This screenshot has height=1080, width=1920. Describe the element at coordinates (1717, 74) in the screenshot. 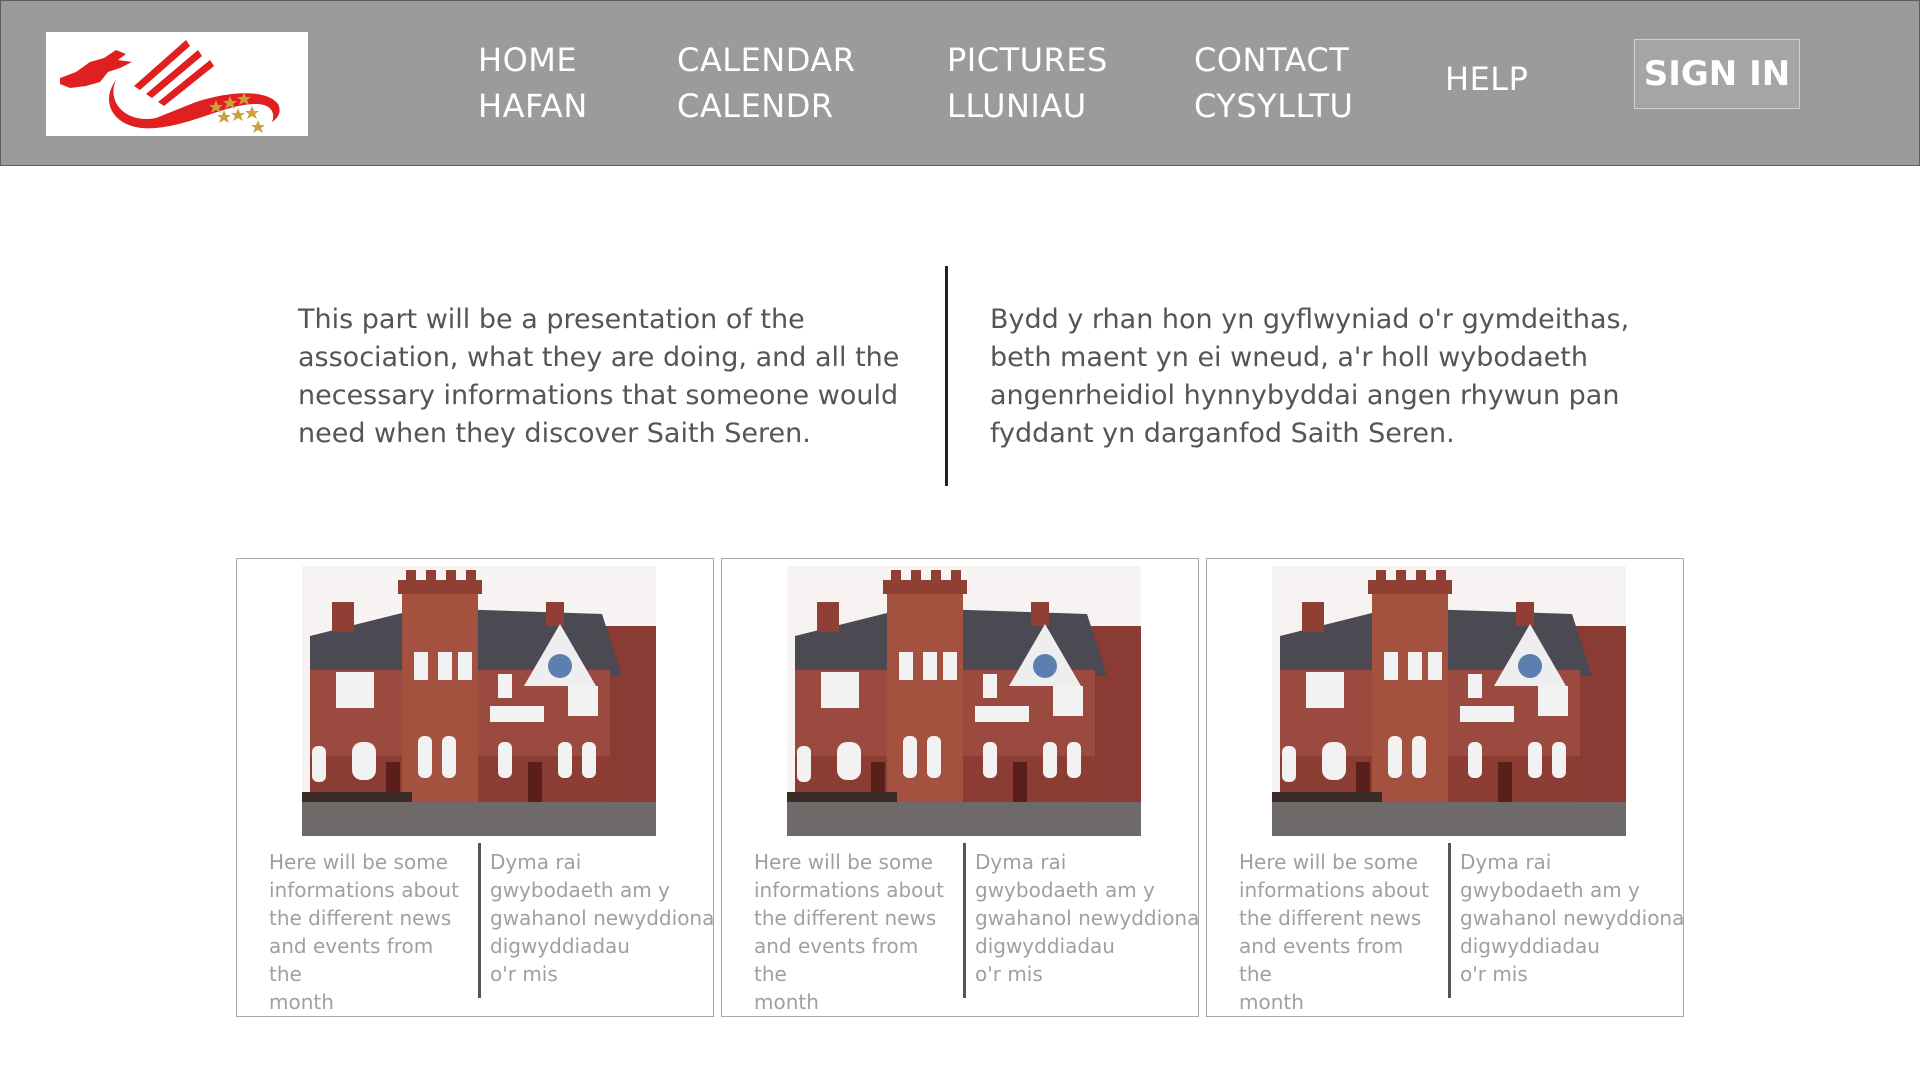

I see `sign-in-button: SIGN IN` at that location.